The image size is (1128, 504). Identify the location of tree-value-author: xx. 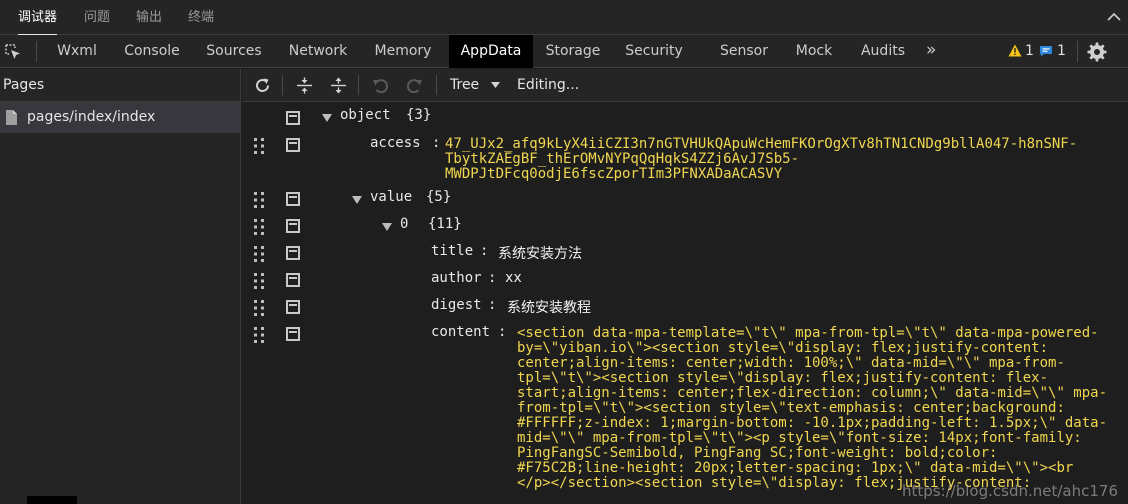
(513, 278).